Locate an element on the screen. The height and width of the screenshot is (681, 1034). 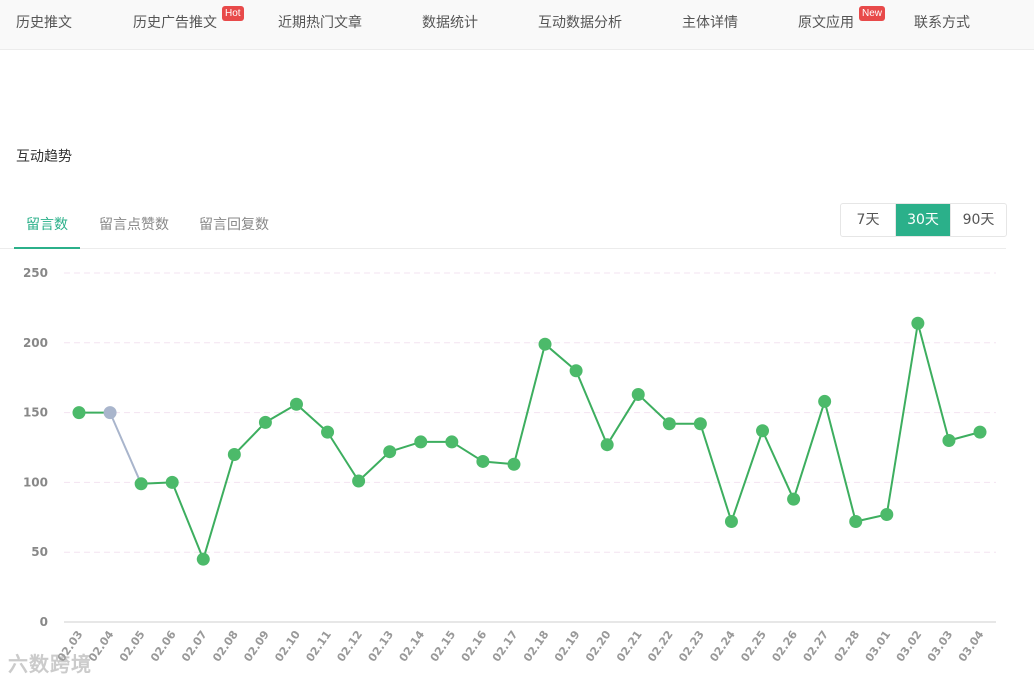
x-tick-label: 02.25 is located at coordinates (753, 646).